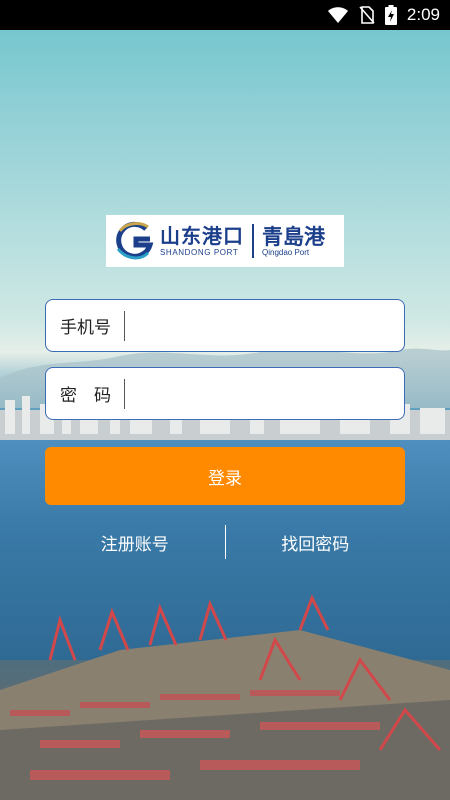 This screenshot has width=450, height=800. Describe the element at coordinates (337, 15) in the screenshot. I see `wifi-icon` at that location.